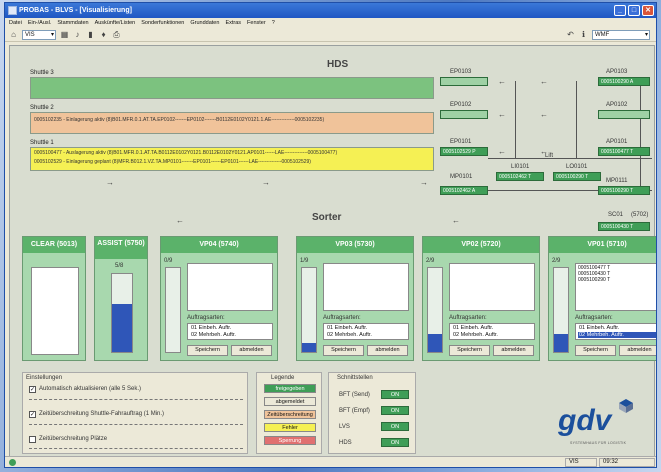 The width and height of the screenshot is (661, 472). Describe the element at coordinates (617, 181) in the screenshot. I see `mp0111-label: MP0111` at that location.